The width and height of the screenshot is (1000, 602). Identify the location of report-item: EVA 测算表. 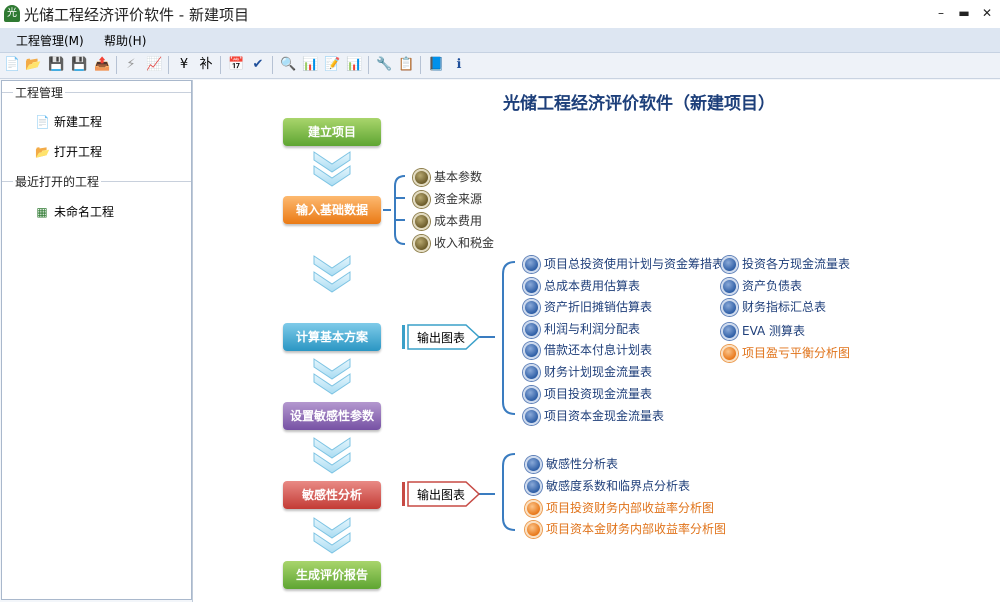
(763, 331).